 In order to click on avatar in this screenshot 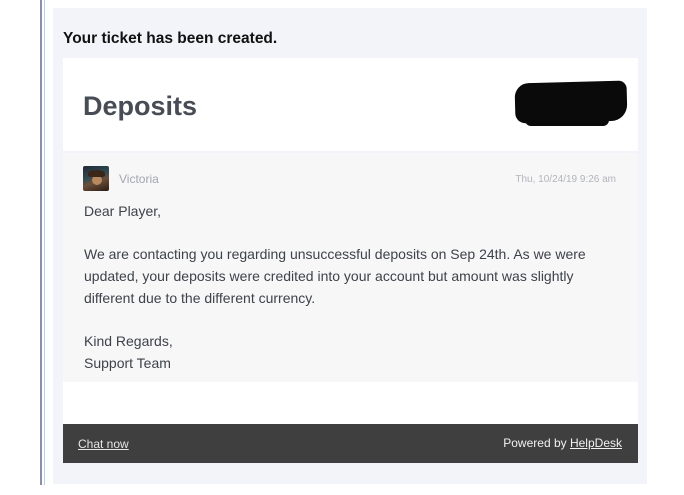, I will do `click(96, 178)`.